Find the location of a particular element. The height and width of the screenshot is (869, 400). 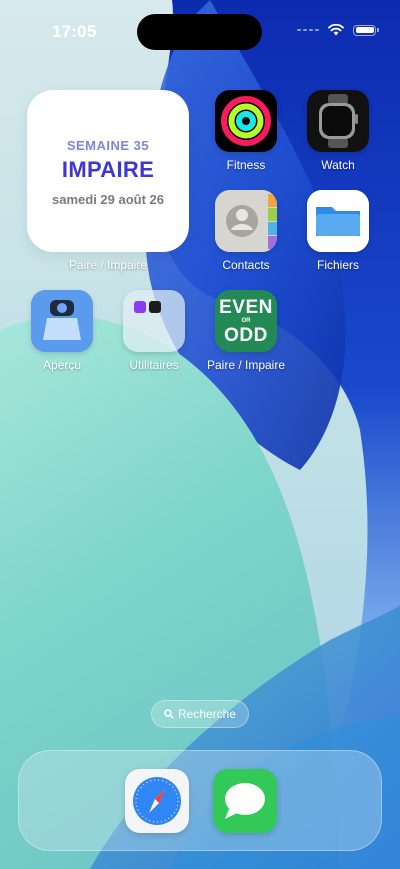

app-label-files: Fichiers is located at coordinates (337, 265).